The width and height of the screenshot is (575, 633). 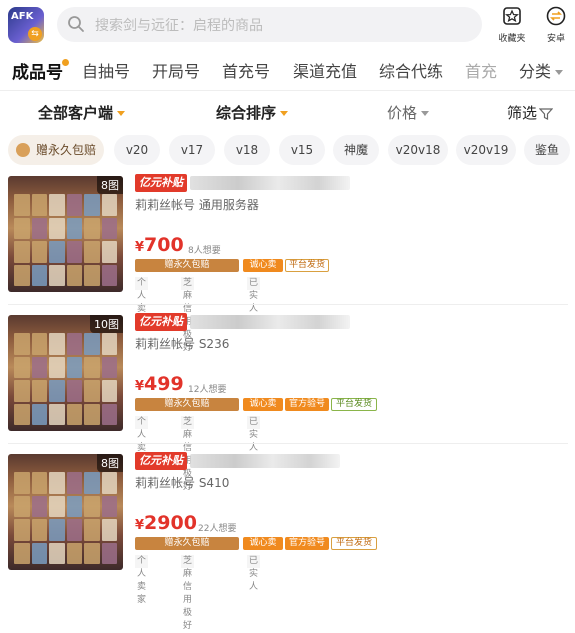 I want to click on want-count: 22人想要, so click(x=217, y=529).